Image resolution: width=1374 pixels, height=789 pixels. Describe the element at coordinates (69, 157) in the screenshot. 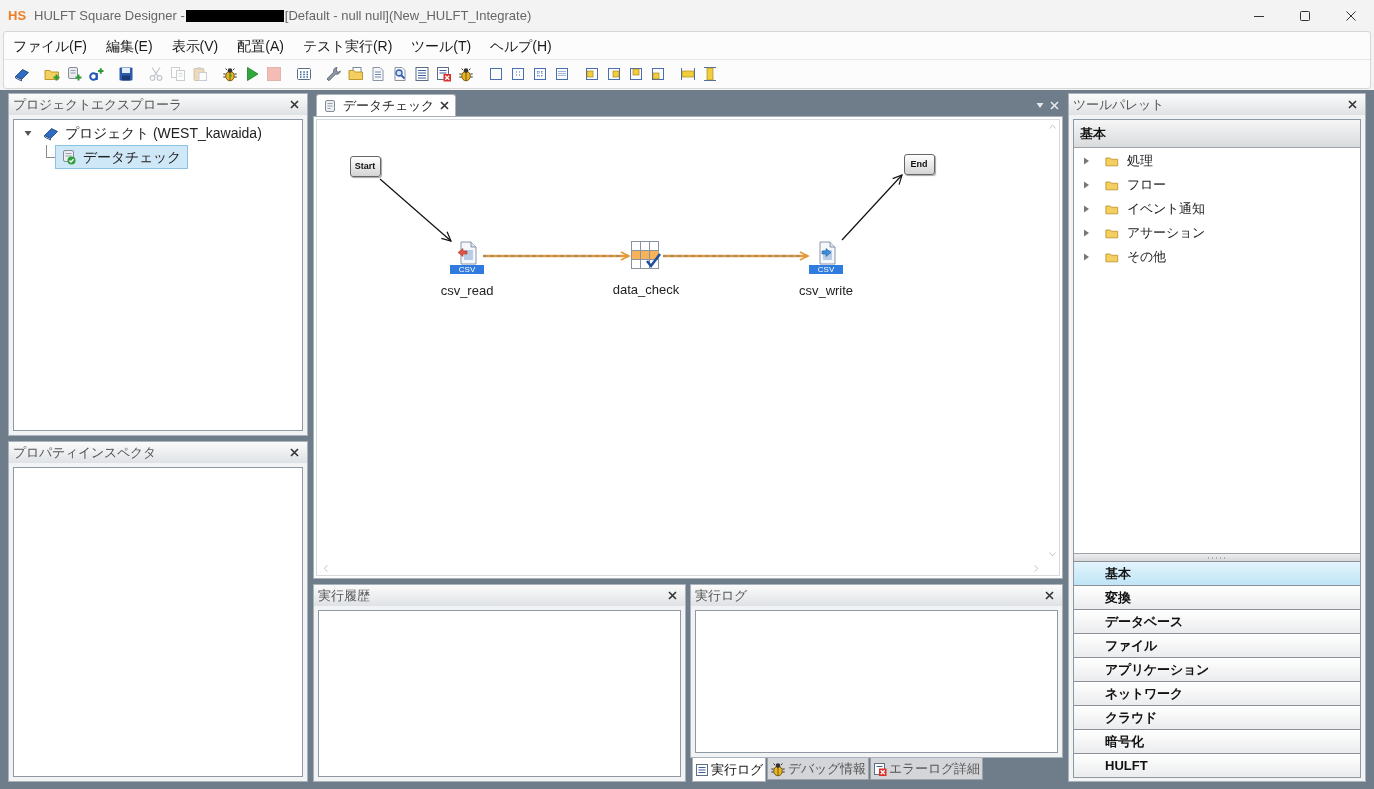

I see `scroll-check-icon` at that location.